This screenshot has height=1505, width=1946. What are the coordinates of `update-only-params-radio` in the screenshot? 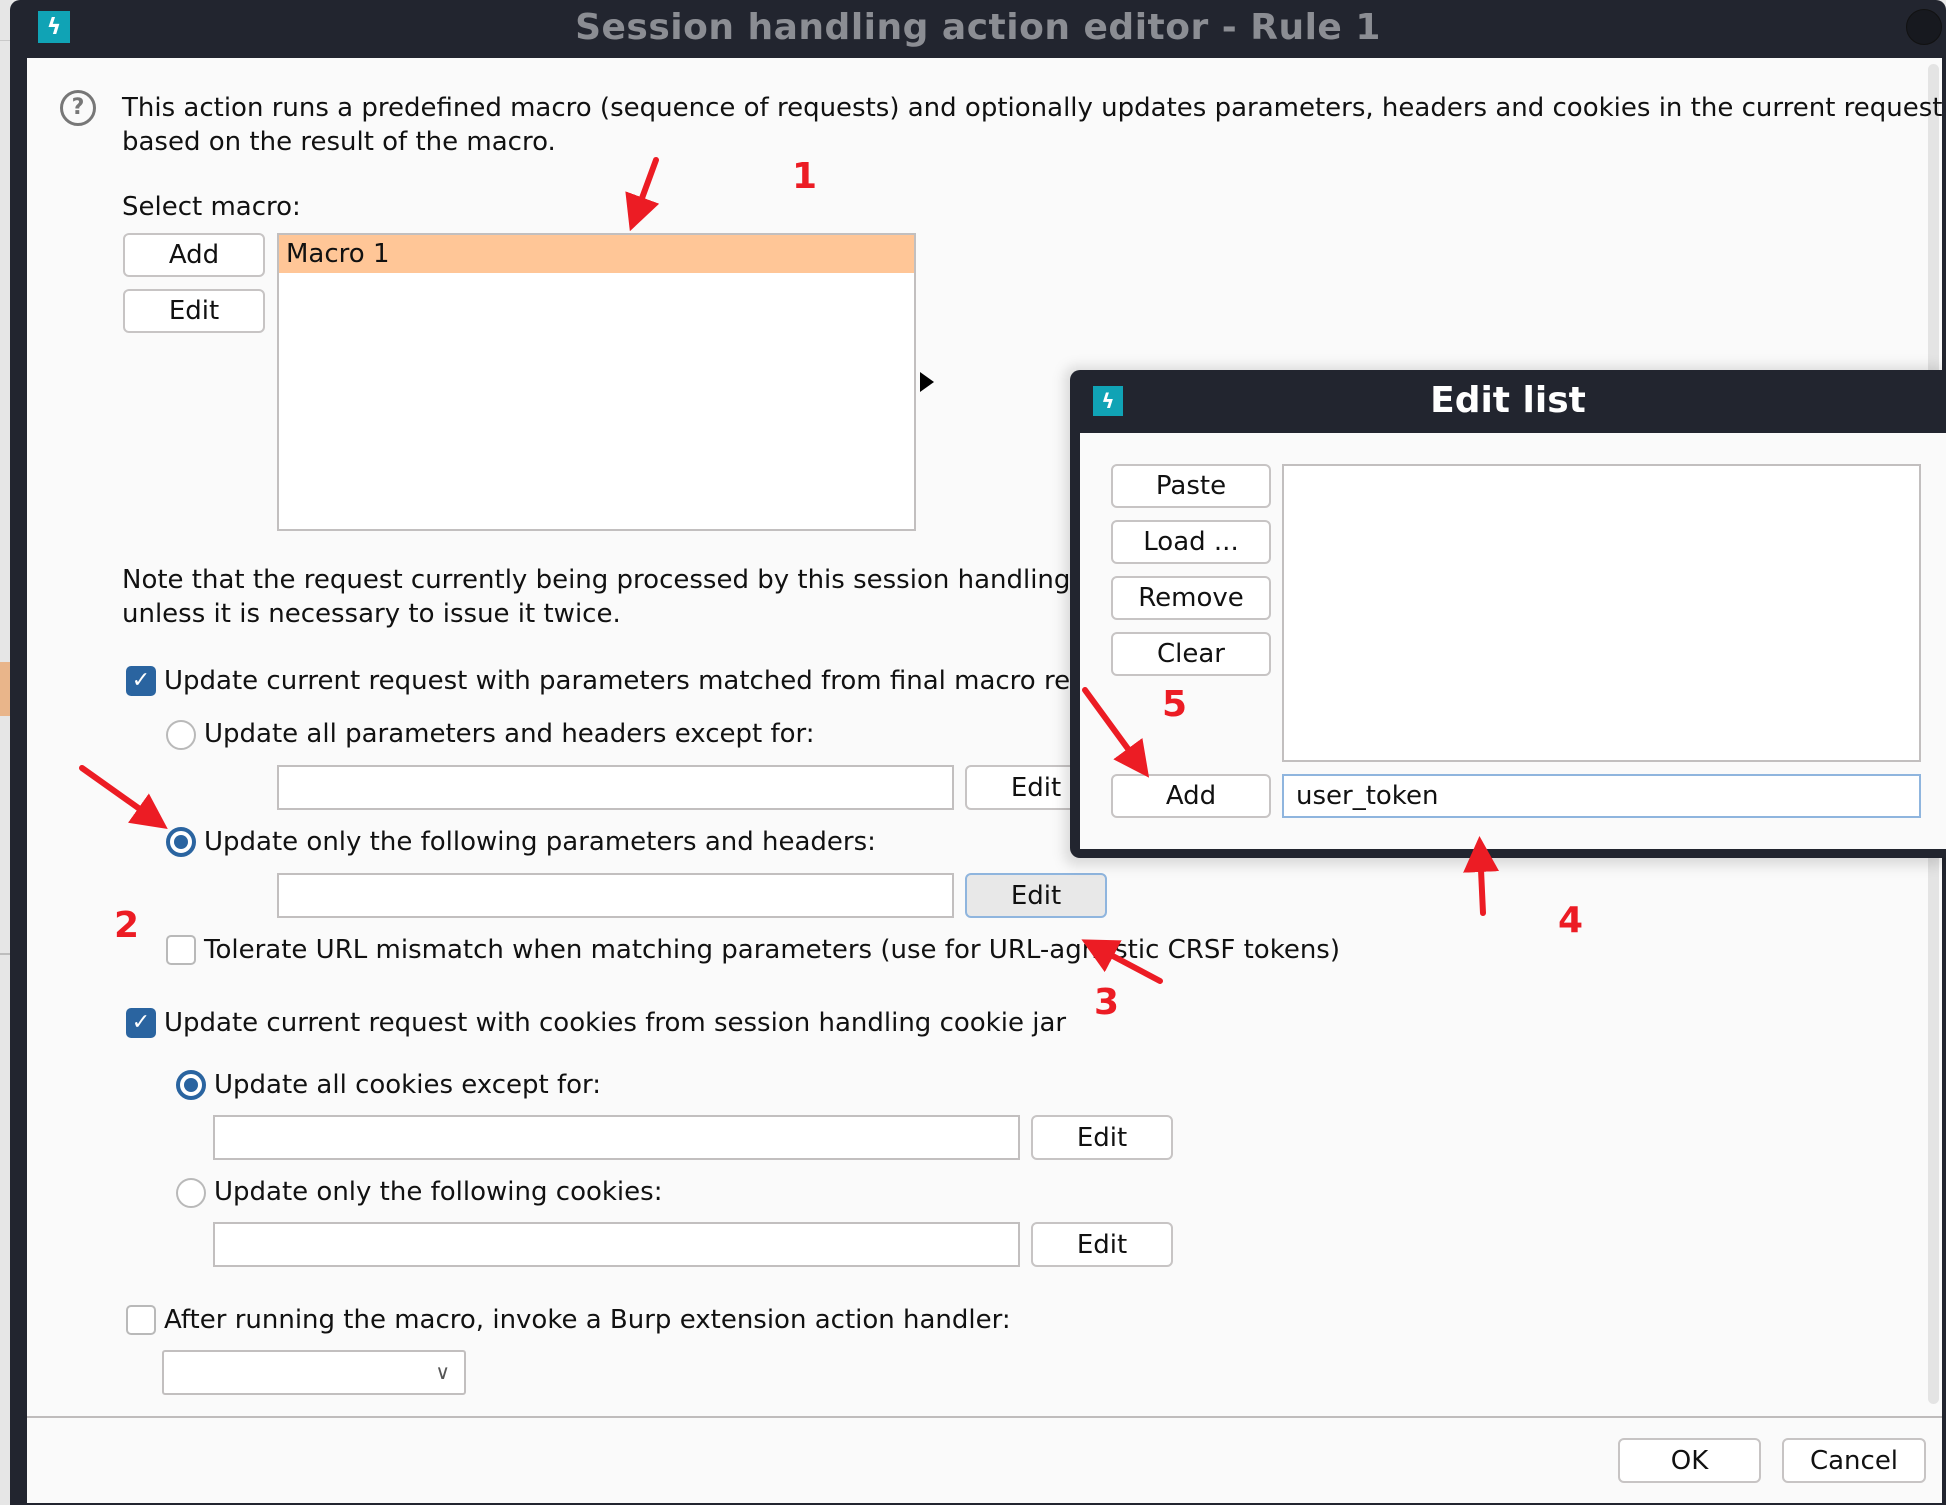 It's located at (181, 842).